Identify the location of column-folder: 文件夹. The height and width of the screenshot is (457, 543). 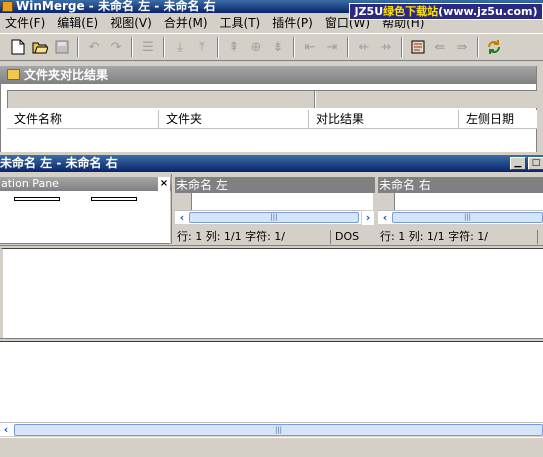
(234, 119).